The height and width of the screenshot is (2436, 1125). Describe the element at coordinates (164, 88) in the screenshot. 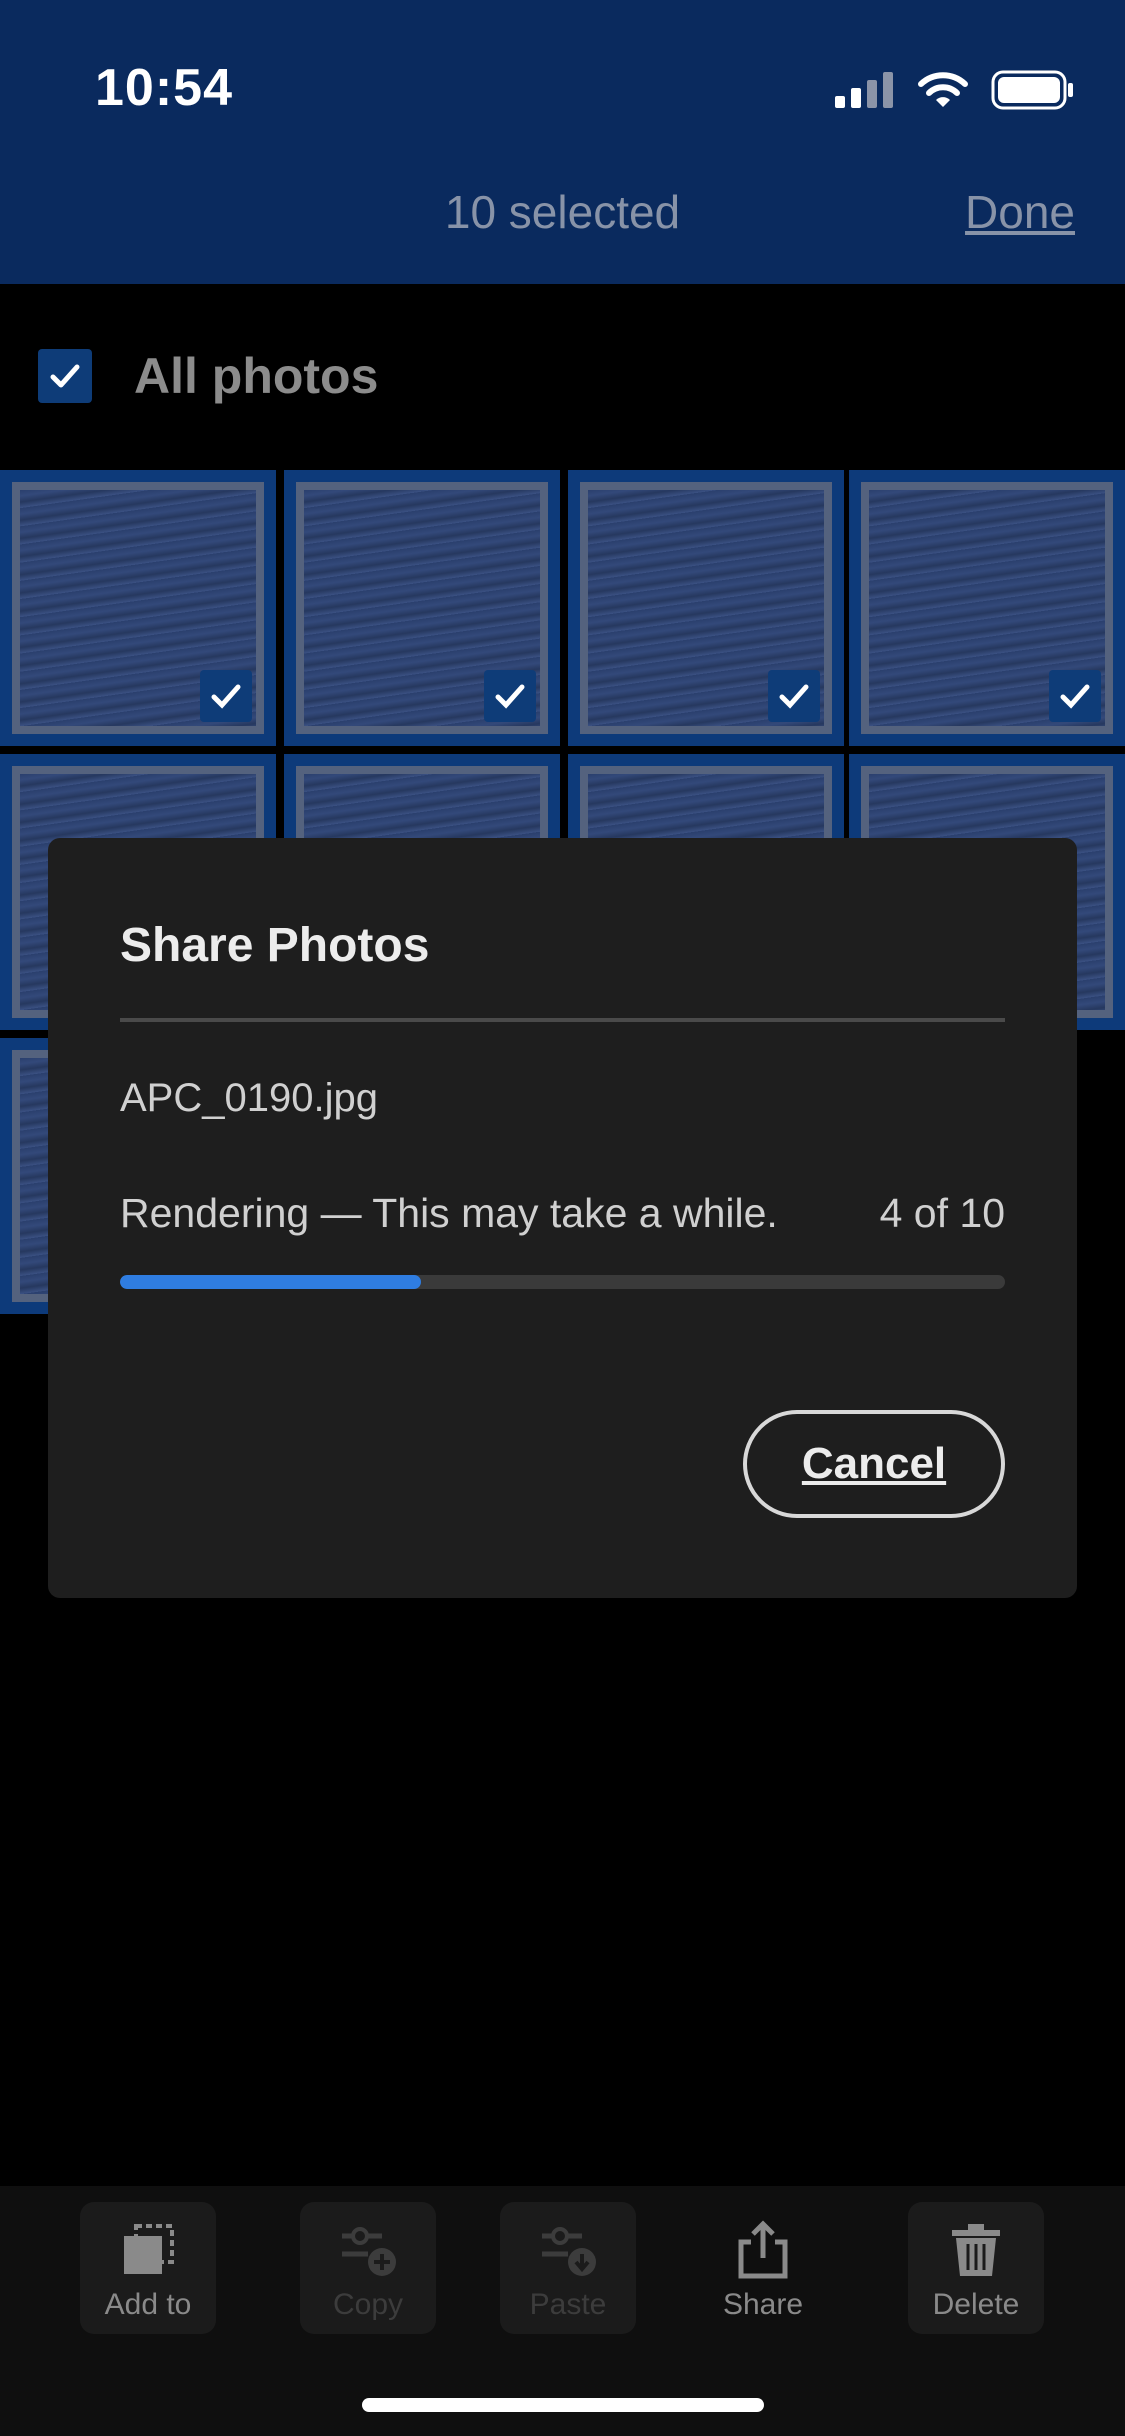

I see `status-time: 10:54` at that location.